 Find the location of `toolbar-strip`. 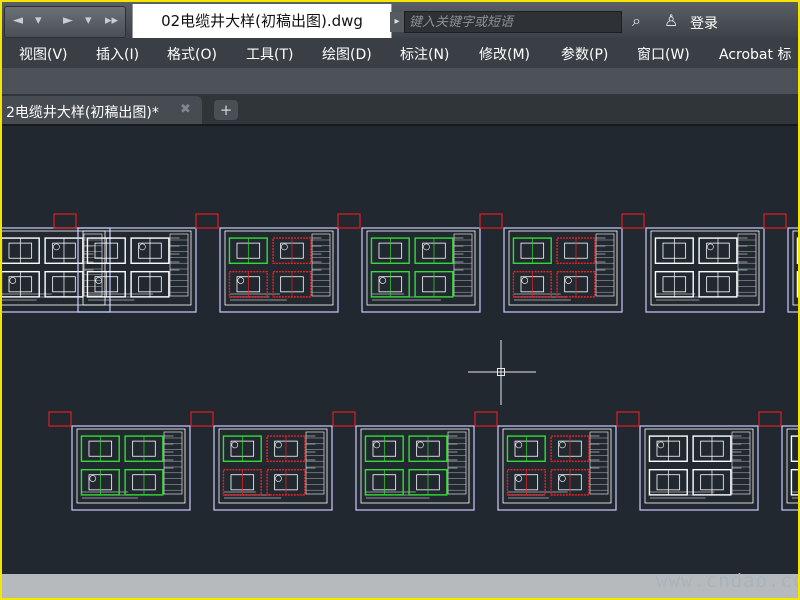

toolbar-strip is located at coordinates (400, 81).